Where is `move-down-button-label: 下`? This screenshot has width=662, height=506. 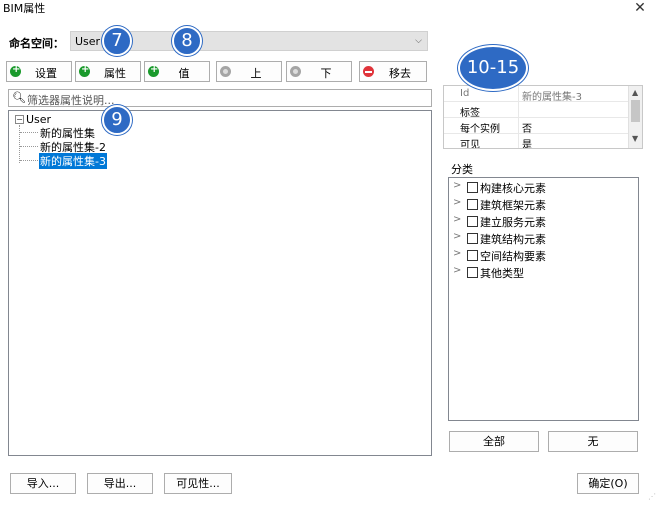
move-down-button-label: 下 is located at coordinates (326, 73).